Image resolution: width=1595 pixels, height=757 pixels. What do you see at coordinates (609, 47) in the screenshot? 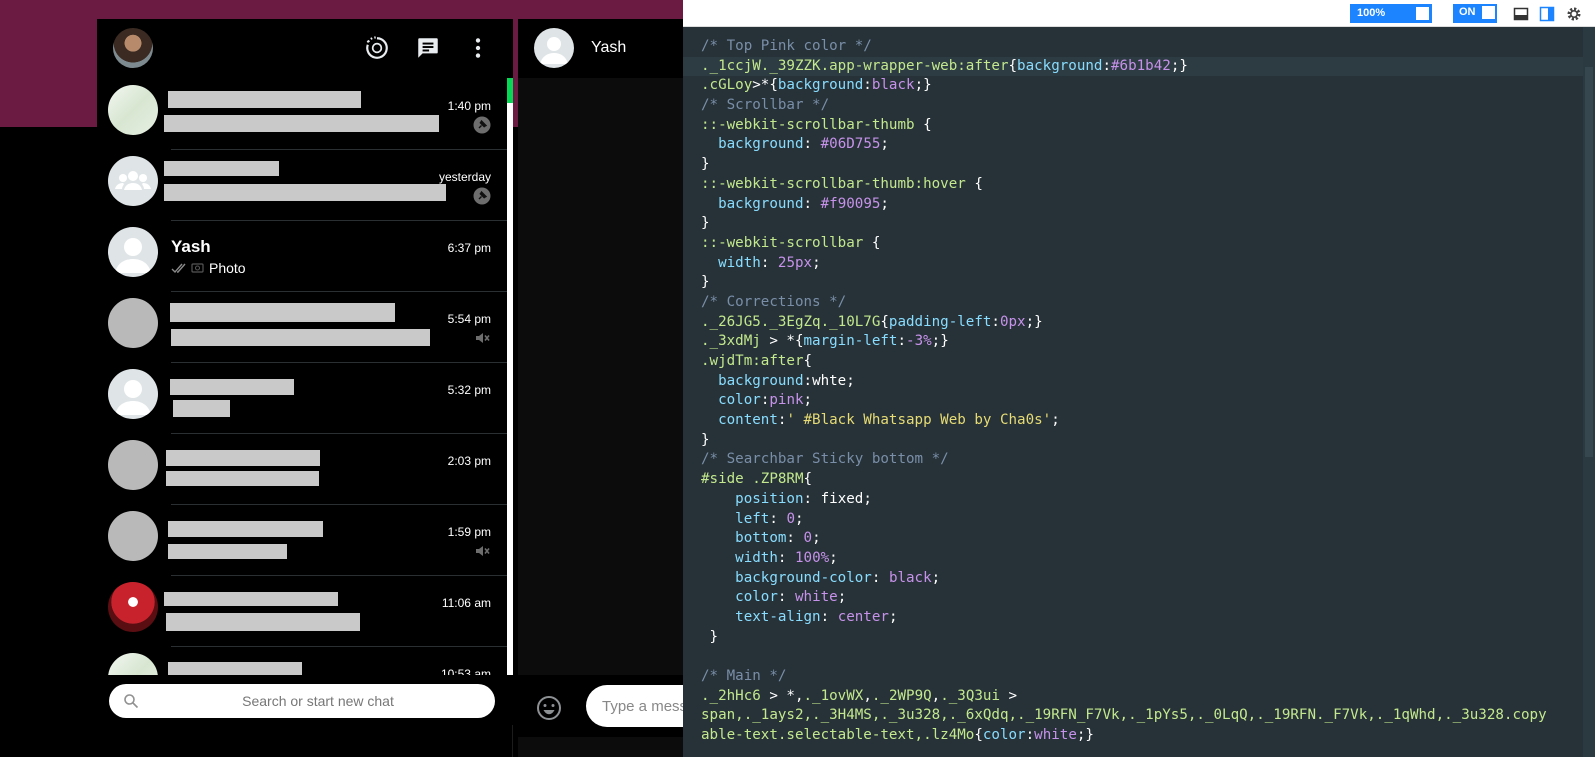
I see `contact-name: Yash` at bounding box center [609, 47].